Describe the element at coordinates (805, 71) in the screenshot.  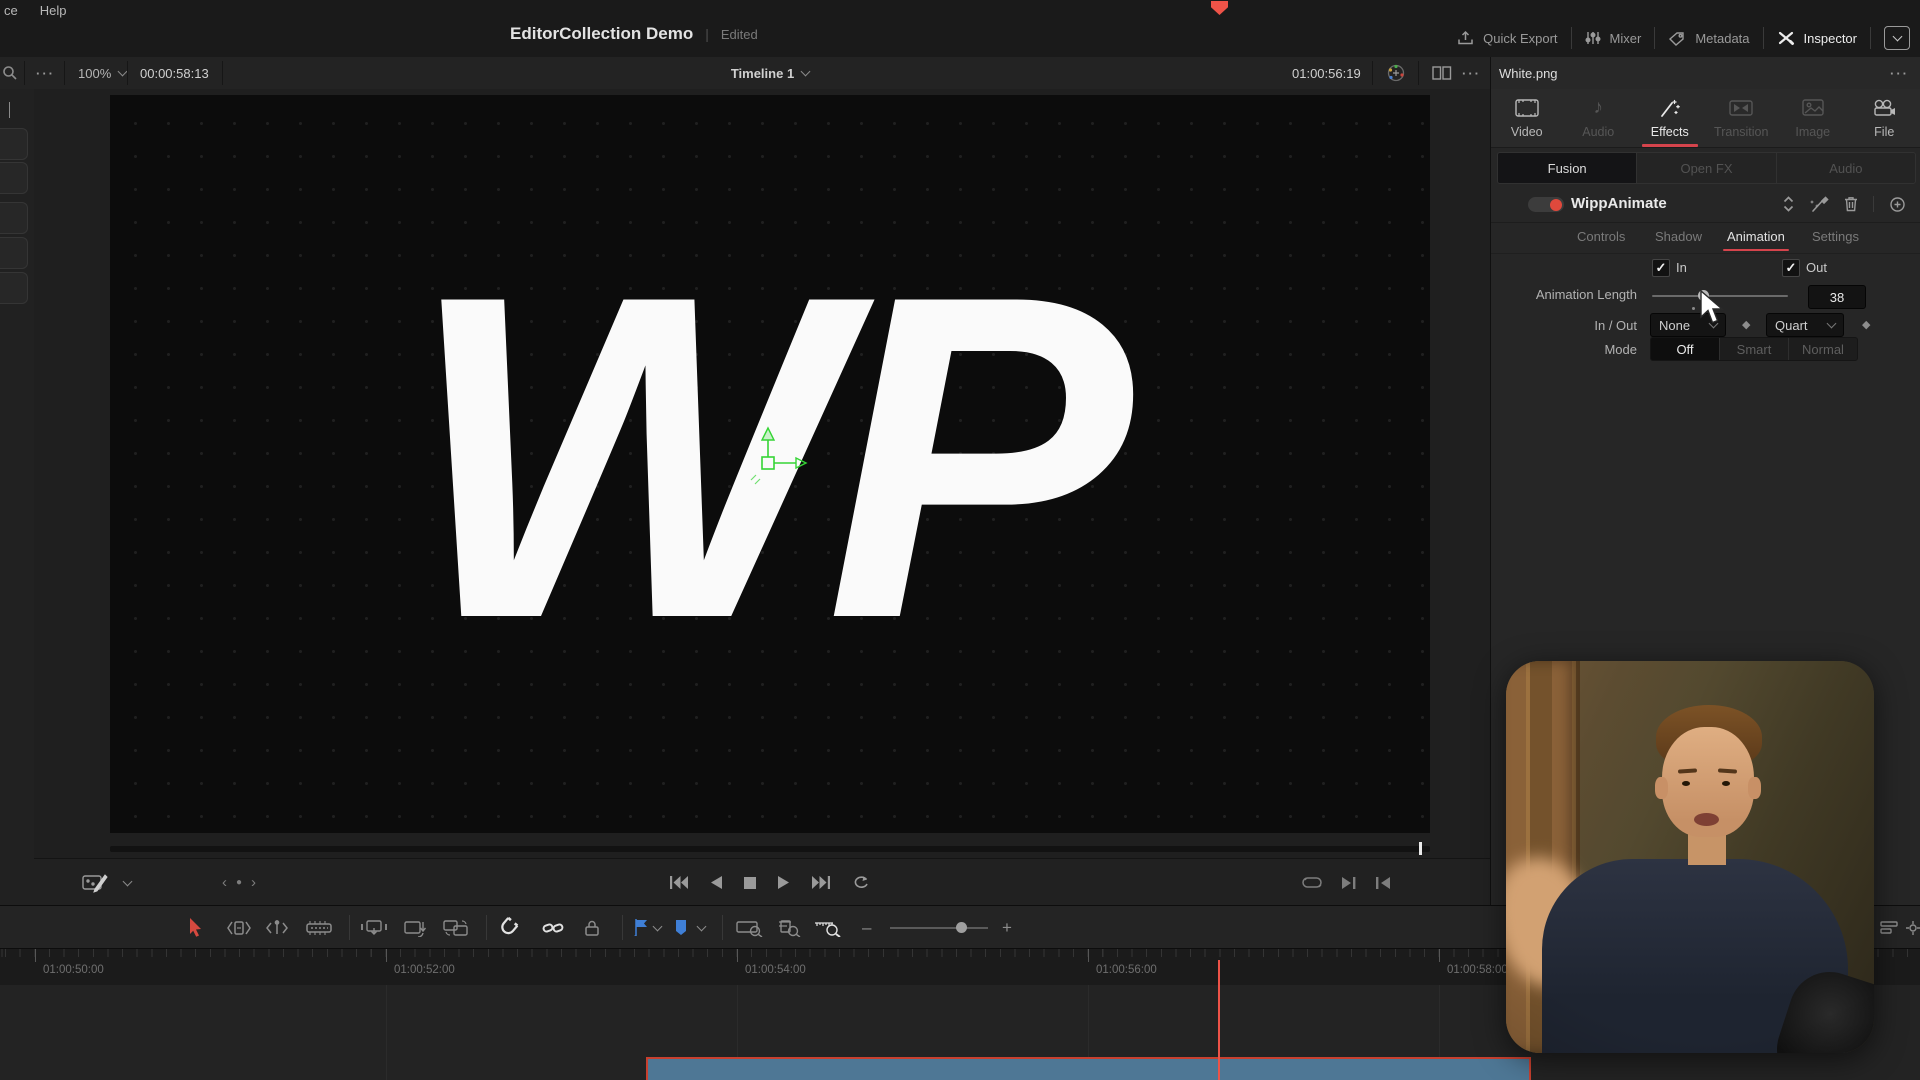
I see `chevron-down-icon` at that location.